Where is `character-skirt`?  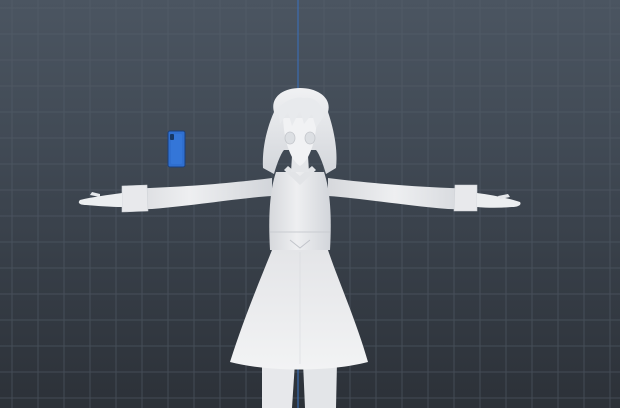 character-skirt is located at coordinates (299, 310).